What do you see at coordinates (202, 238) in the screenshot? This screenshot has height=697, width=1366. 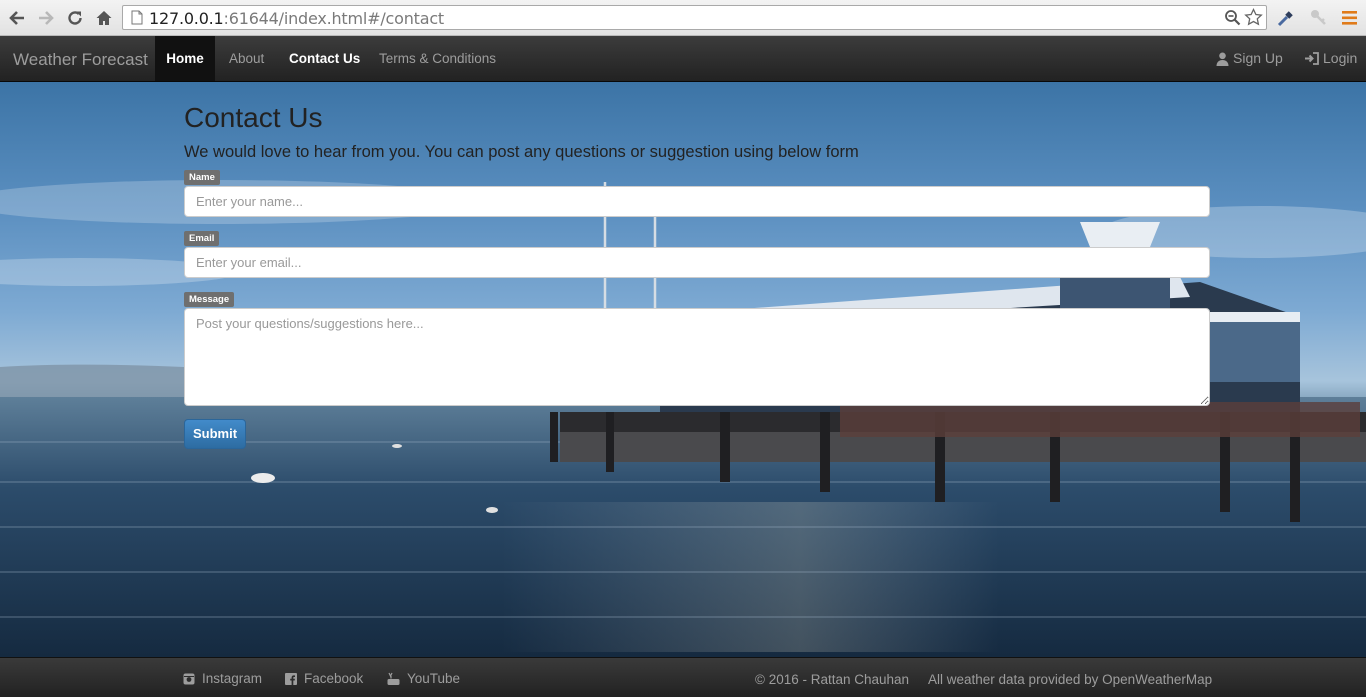 I see `email-label: Email` at bounding box center [202, 238].